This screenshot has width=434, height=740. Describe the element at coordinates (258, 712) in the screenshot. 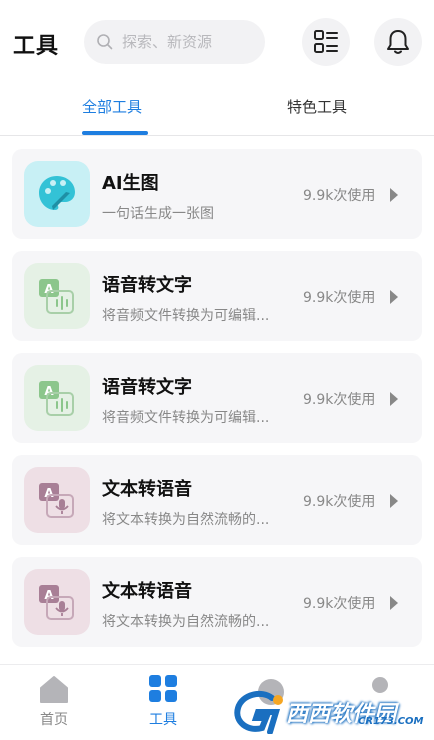

I see `watermark-logo-icon` at that location.